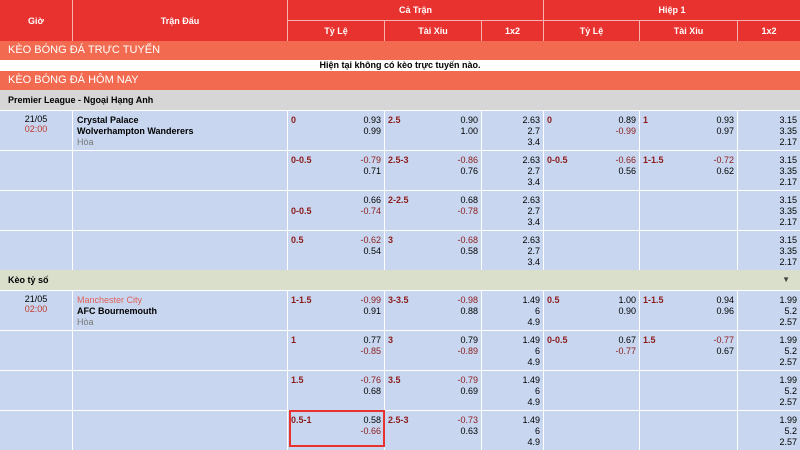  What do you see at coordinates (723, 160) in the screenshot?
I see `half-over-under-odds-home: -0.72` at bounding box center [723, 160].